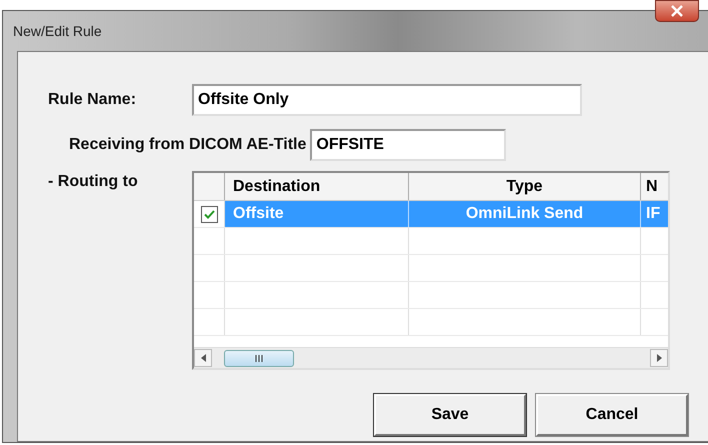 The width and height of the screenshot is (708, 445). What do you see at coordinates (203, 358) in the screenshot?
I see `scroll-left-icon` at bounding box center [203, 358].